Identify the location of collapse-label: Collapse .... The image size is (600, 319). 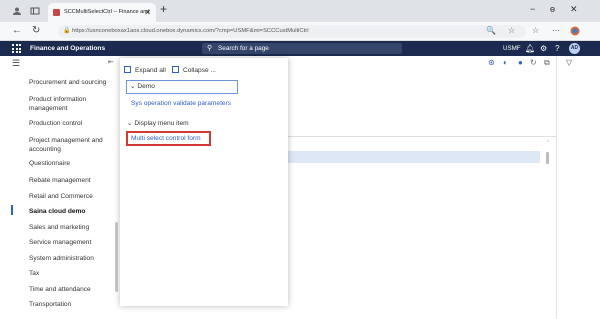
(199, 70).